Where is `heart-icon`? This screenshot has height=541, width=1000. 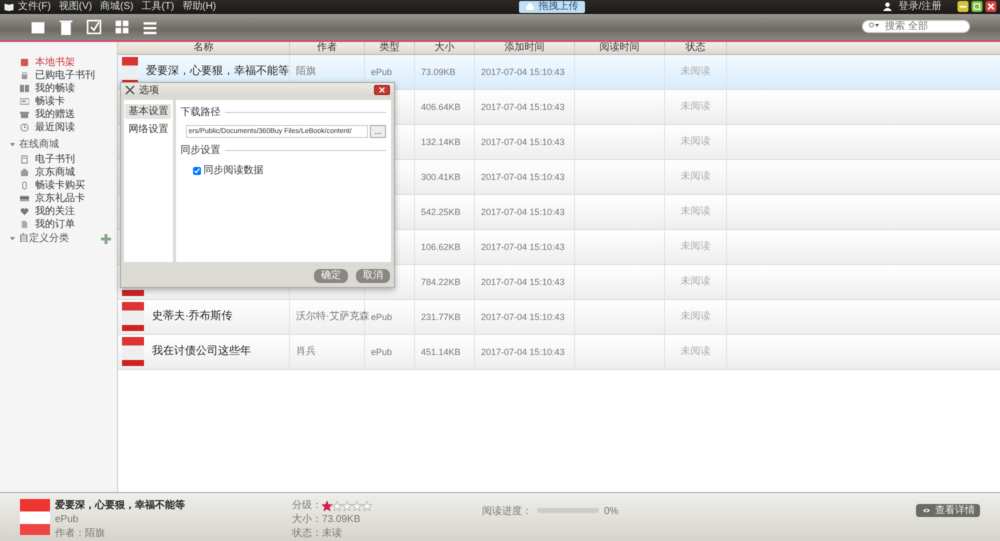 heart-icon is located at coordinates (24, 211).